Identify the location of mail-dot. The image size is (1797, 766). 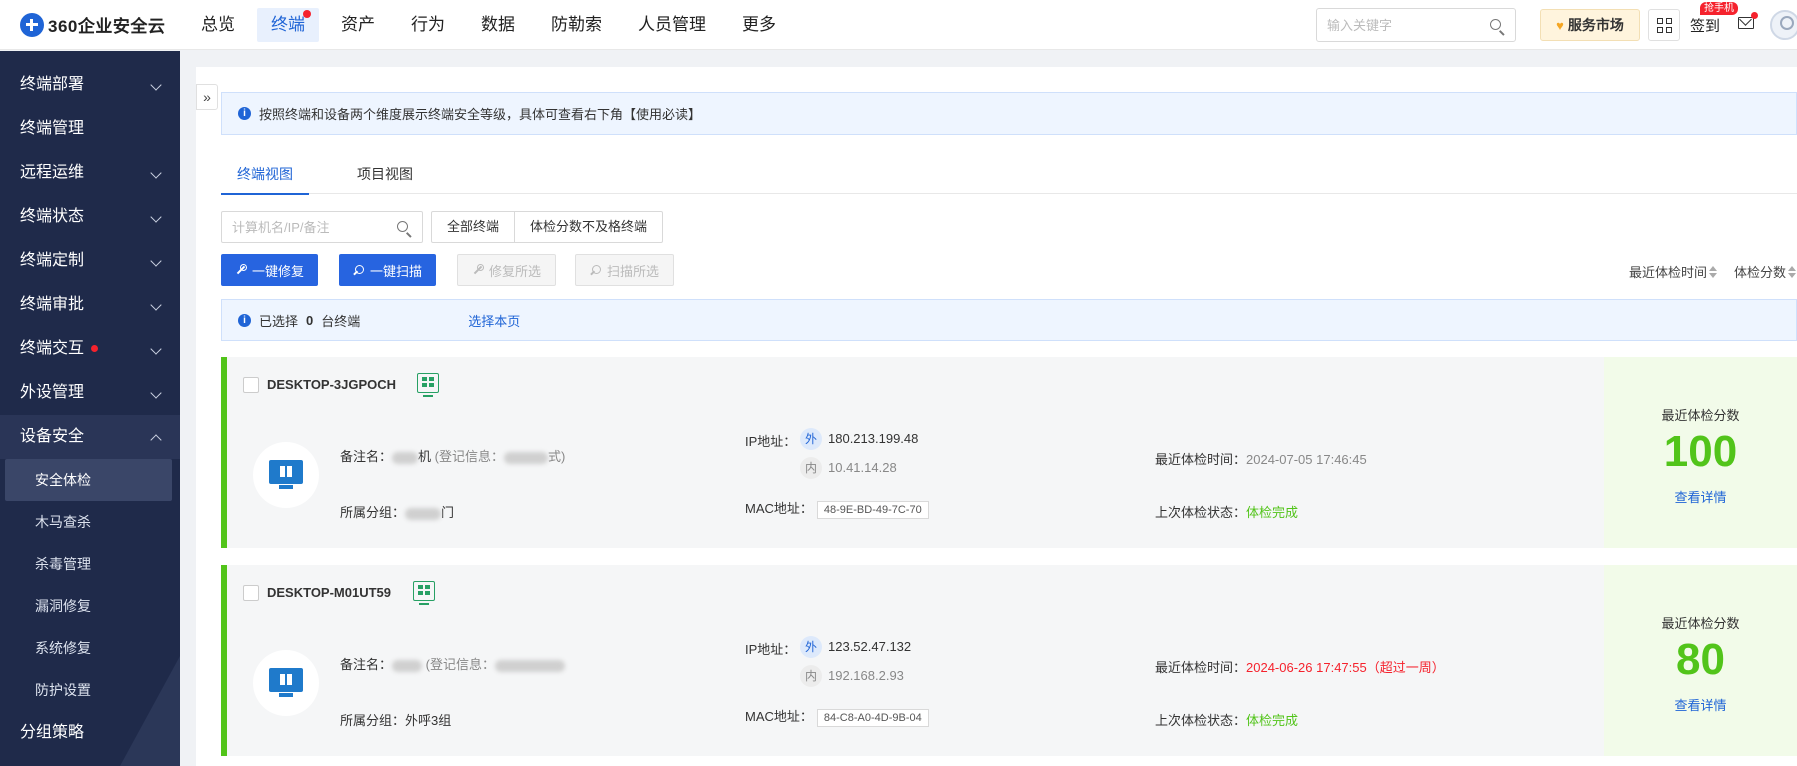
(1754, 15).